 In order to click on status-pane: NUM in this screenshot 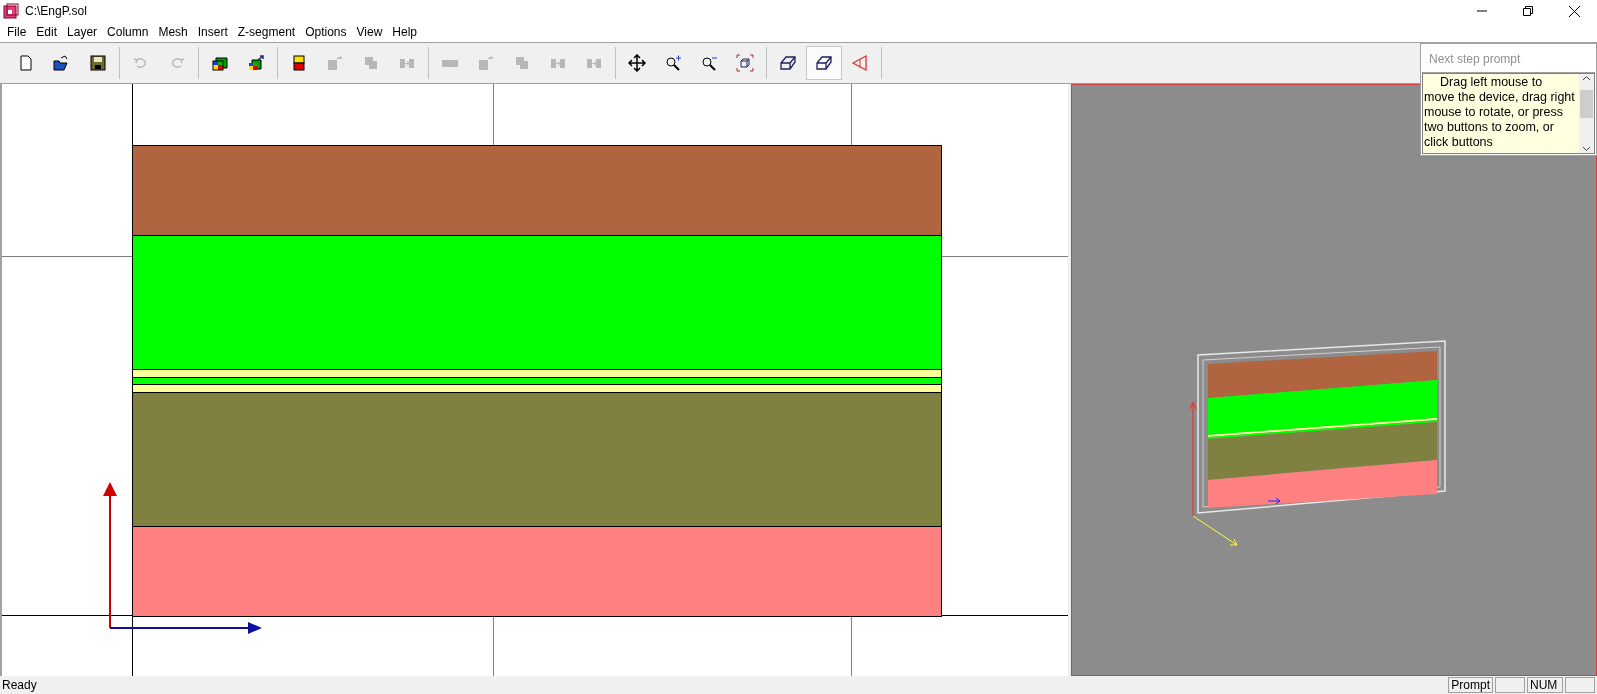, I will do `click(1545, 685)`.